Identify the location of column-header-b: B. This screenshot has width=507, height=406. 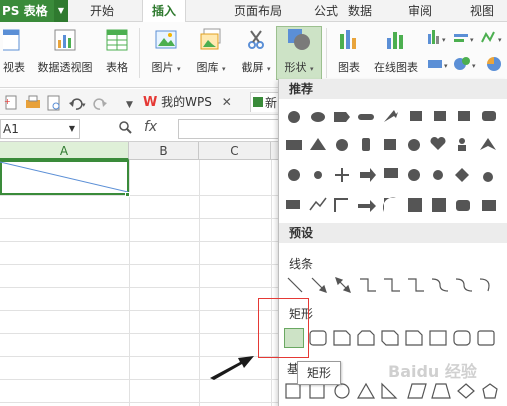
(164, 151).